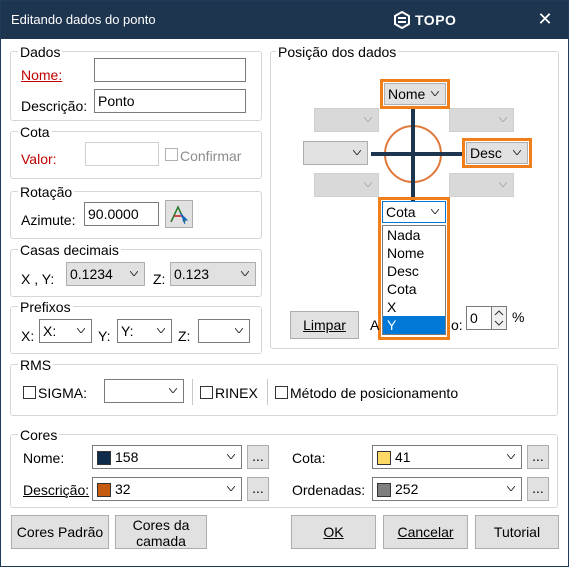 The height and width of the screenshot is (567, 569). I want to click on position-top-right-select, so click(481, 120).